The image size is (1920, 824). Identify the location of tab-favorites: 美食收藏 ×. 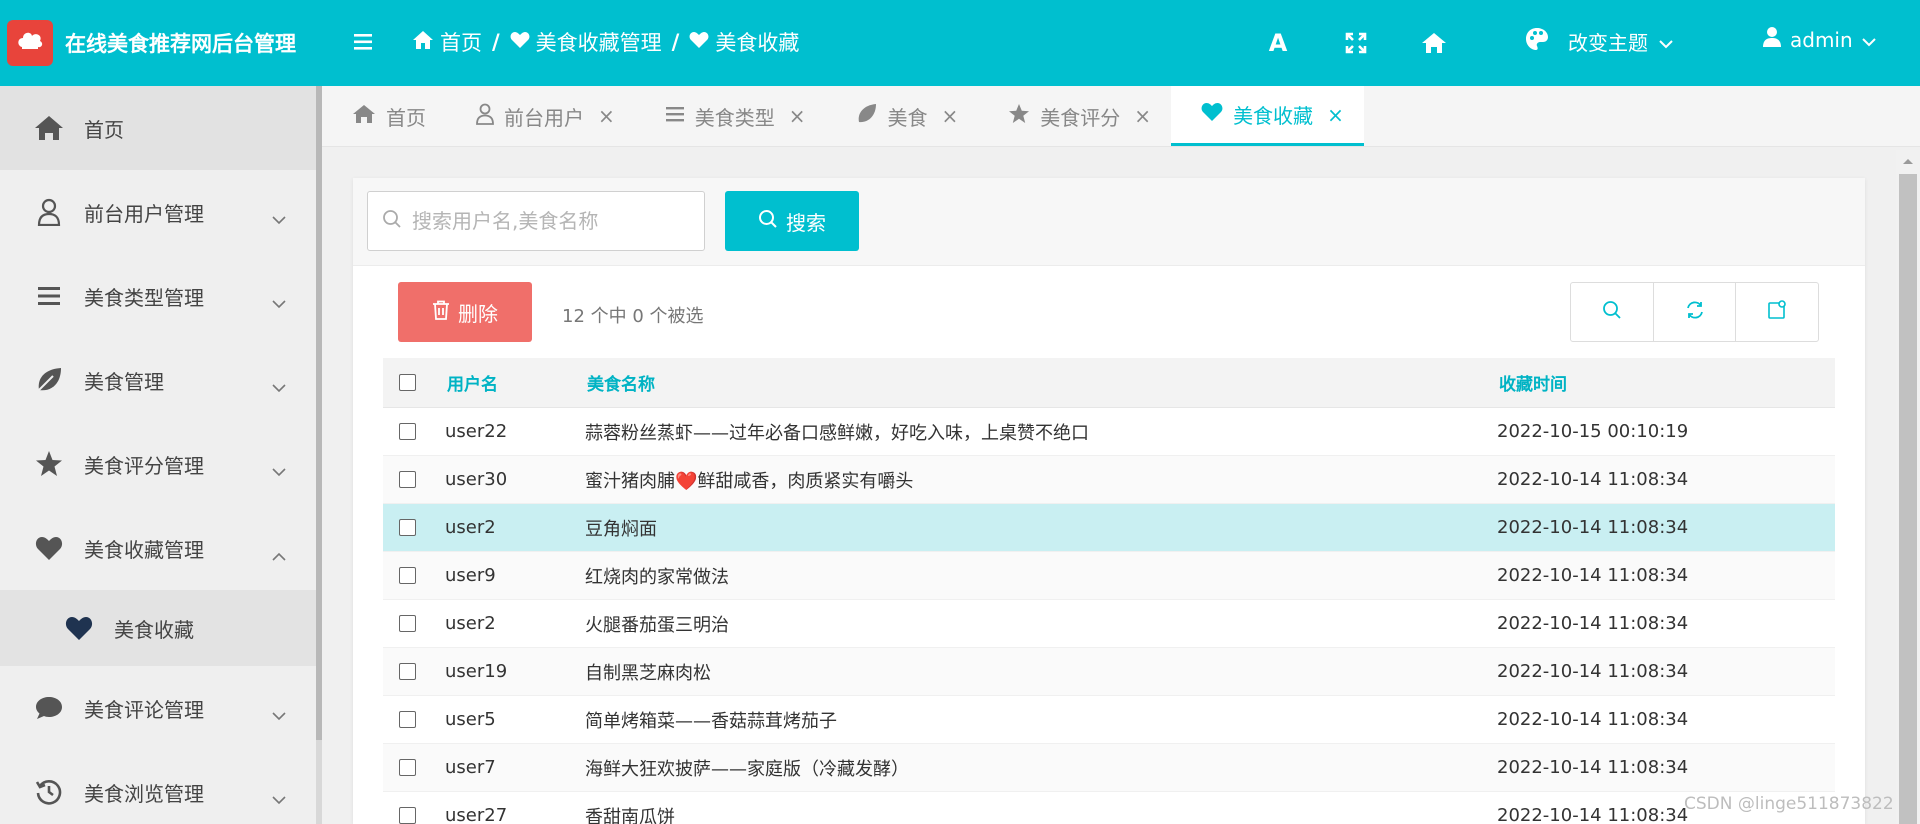
(1267, 116).